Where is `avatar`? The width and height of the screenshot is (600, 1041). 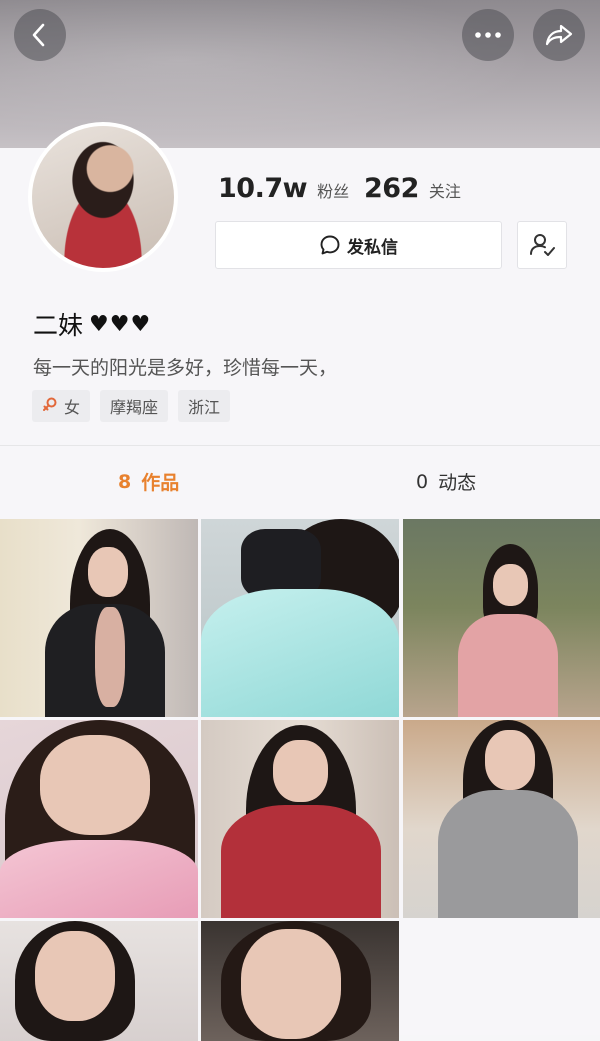 avatar is located at coordinates (103, 197).